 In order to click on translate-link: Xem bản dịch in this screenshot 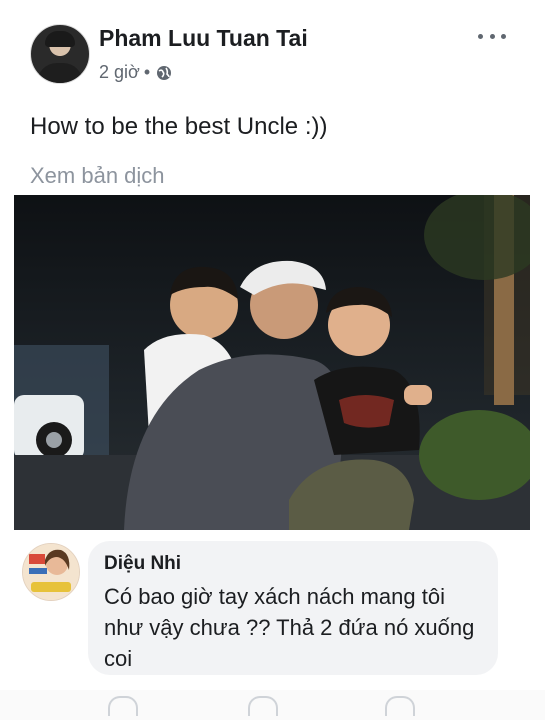, I will do `click(97, 176)`.